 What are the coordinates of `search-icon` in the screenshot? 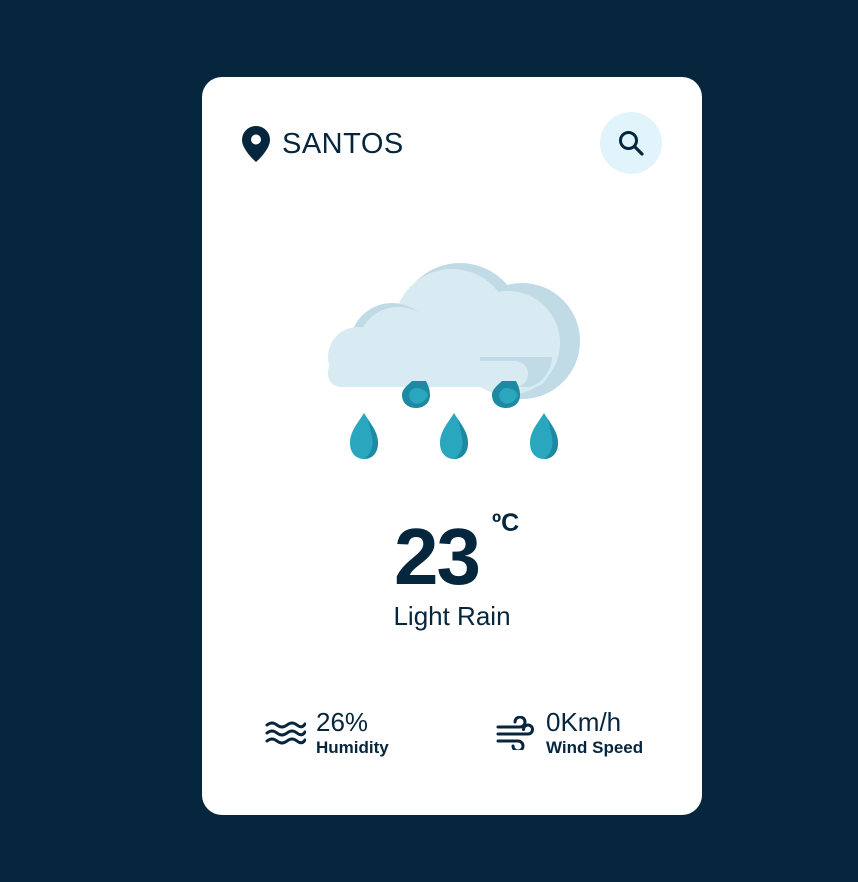 It's located at (631, 143).